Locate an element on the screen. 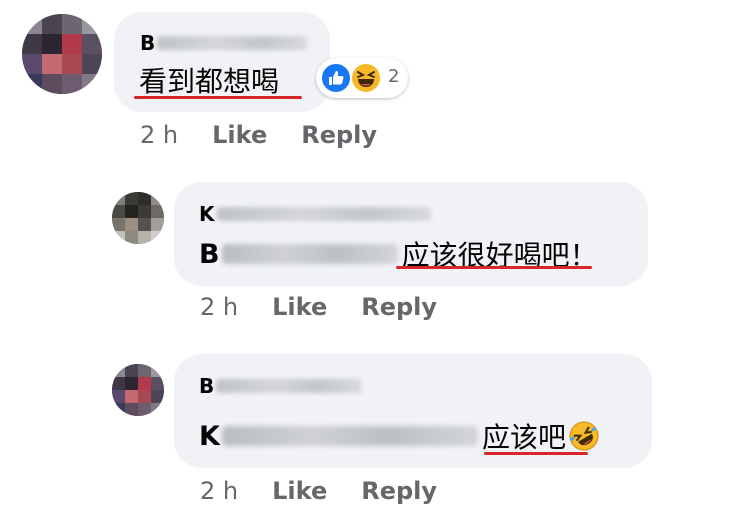 Image resolution: width=748 pixels, height=513 pixels. avatar is located at coordinates (138, 390).